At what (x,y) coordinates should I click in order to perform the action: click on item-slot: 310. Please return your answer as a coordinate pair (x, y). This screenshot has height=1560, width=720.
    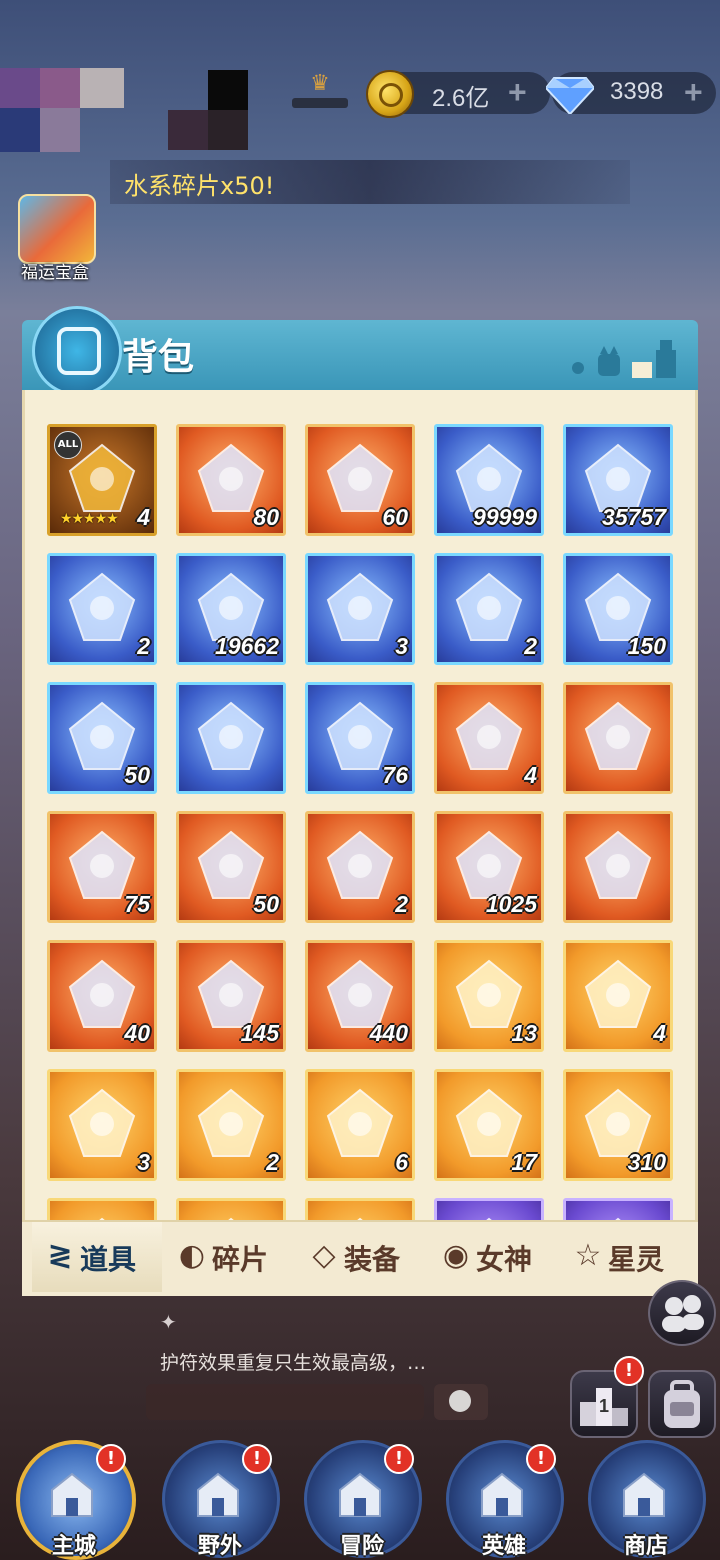
    Looking at the image, I should click on (618, 1125).